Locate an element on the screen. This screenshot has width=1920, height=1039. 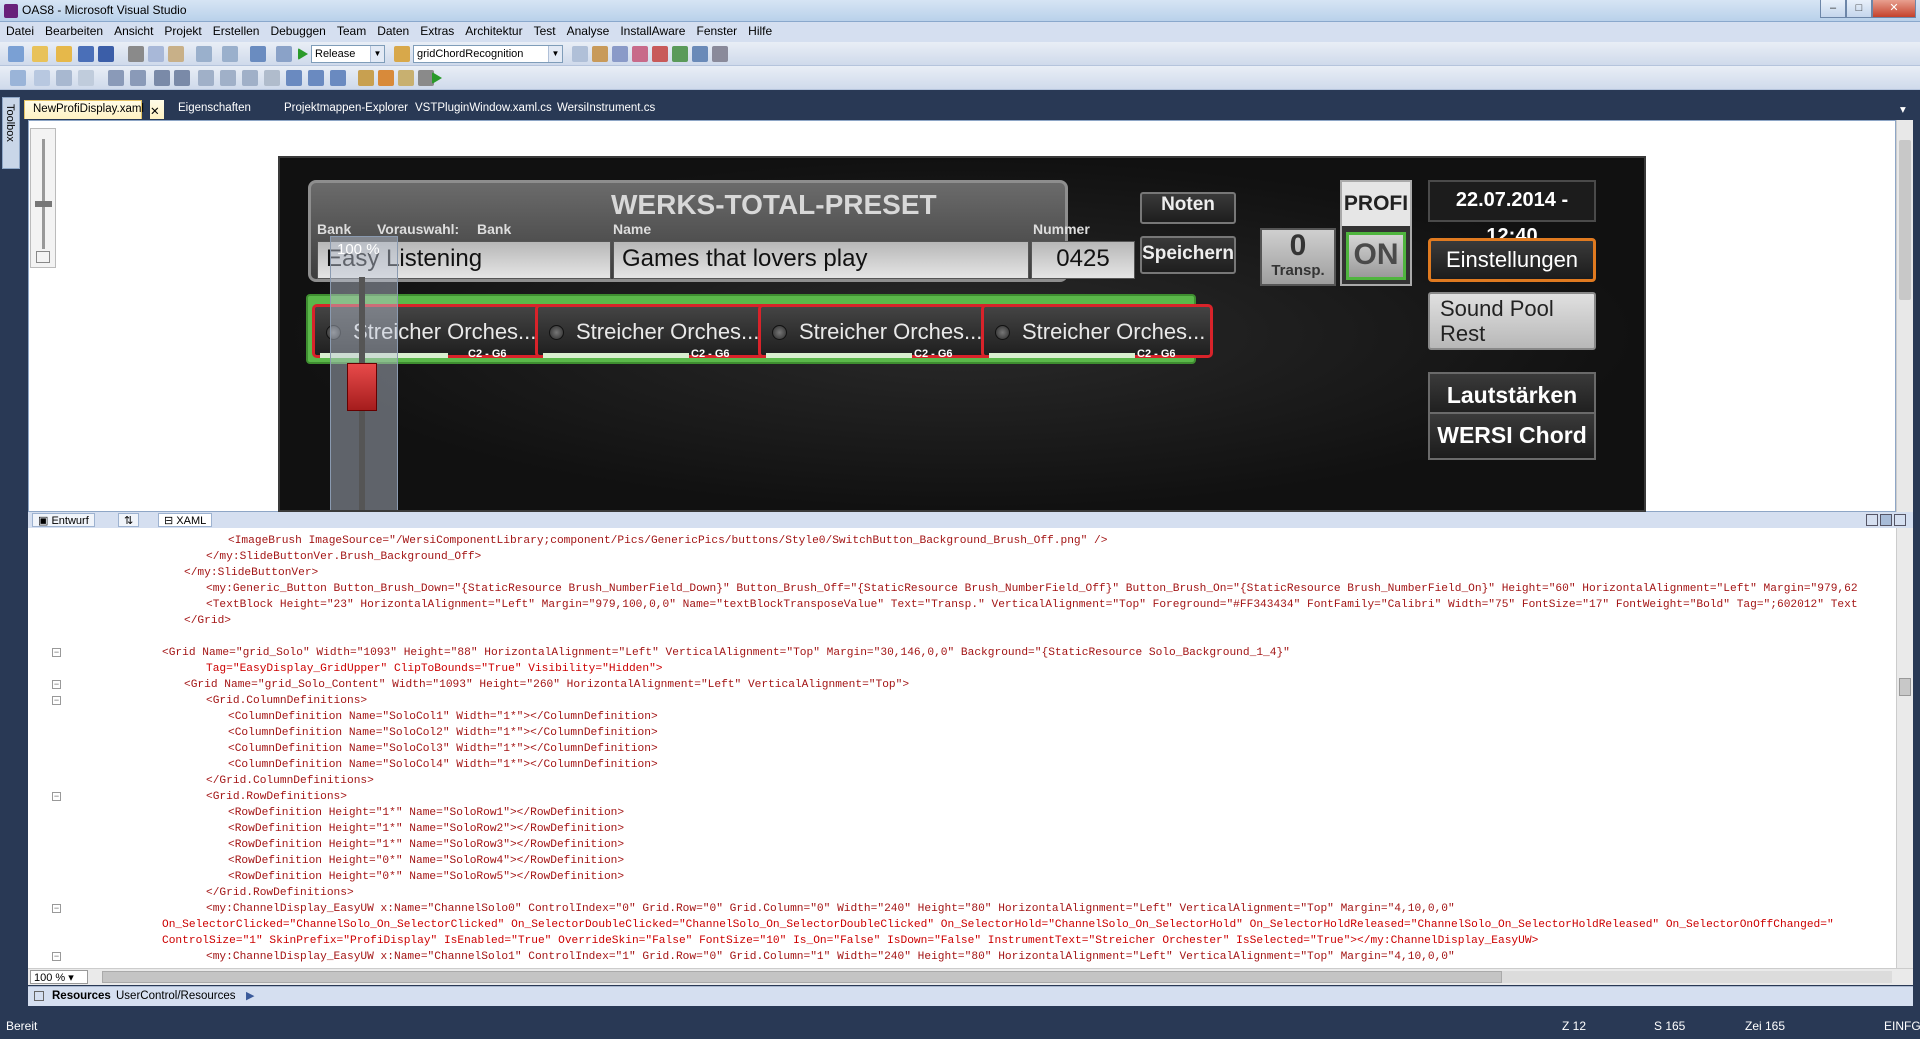
collapse-pane-icon is located at coordinates (1900, 520).